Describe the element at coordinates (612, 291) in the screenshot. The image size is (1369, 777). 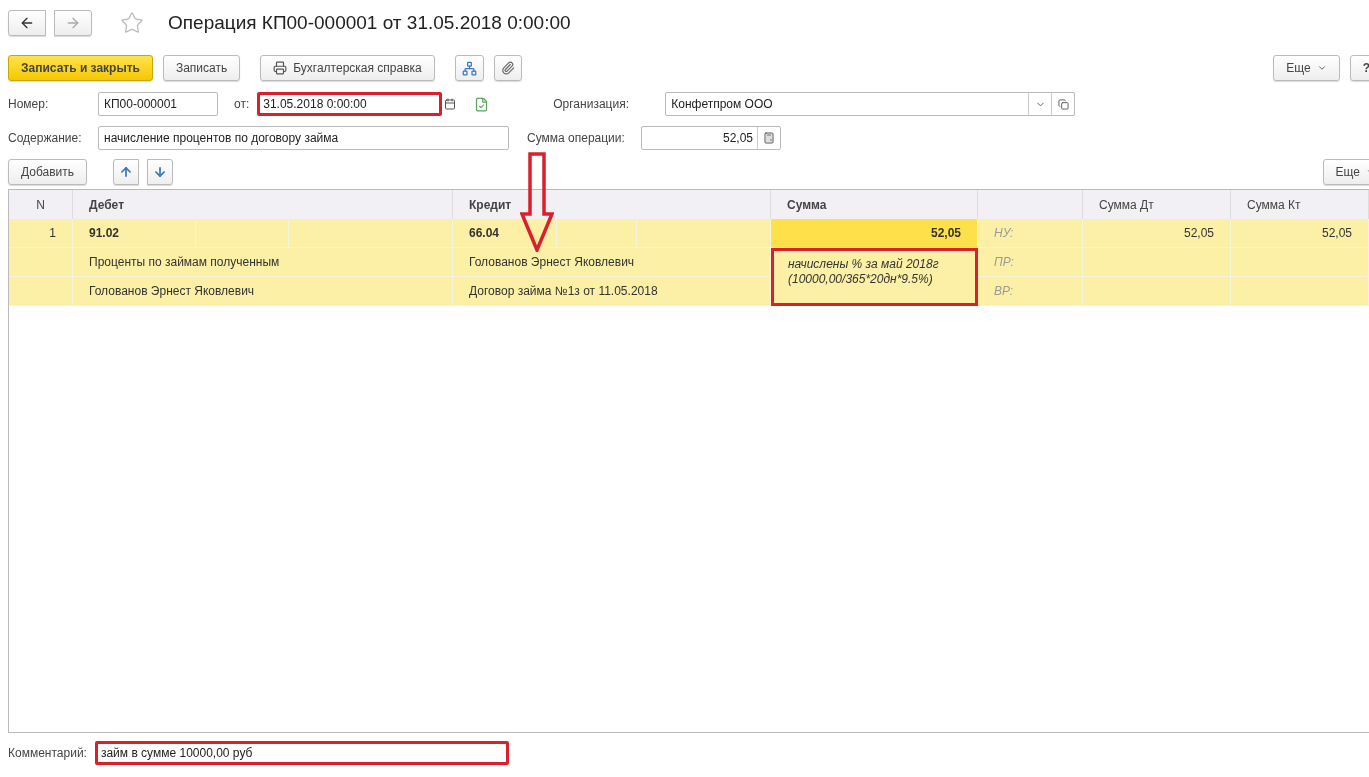
I see `credit-subconto-cell: Договор займа №1з от 11.05.2018` at that location.